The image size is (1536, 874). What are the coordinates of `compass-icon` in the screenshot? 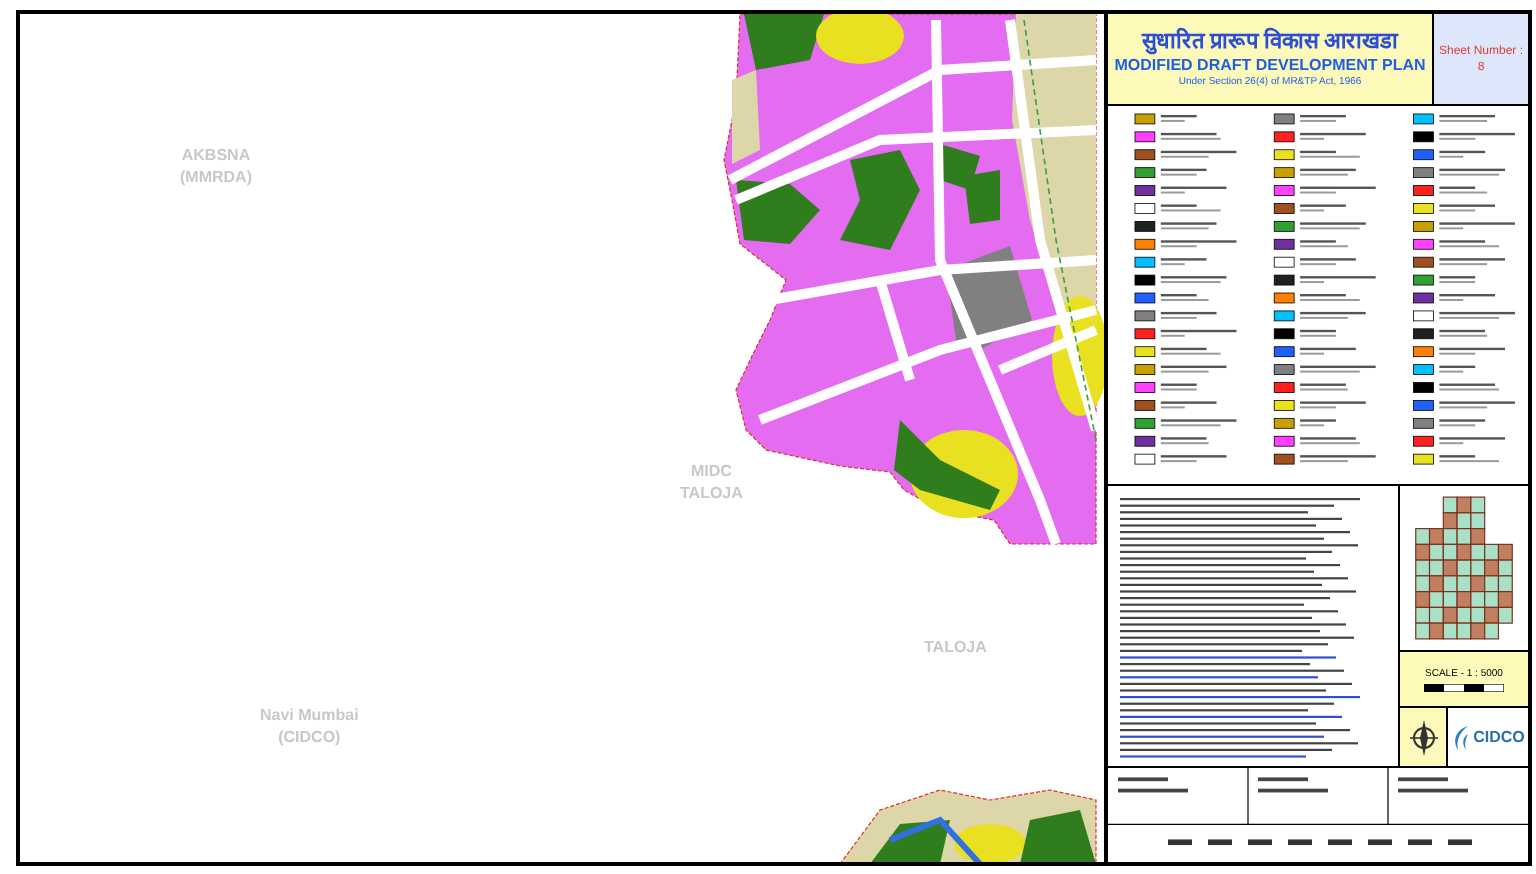 It's located at (1423, 737).